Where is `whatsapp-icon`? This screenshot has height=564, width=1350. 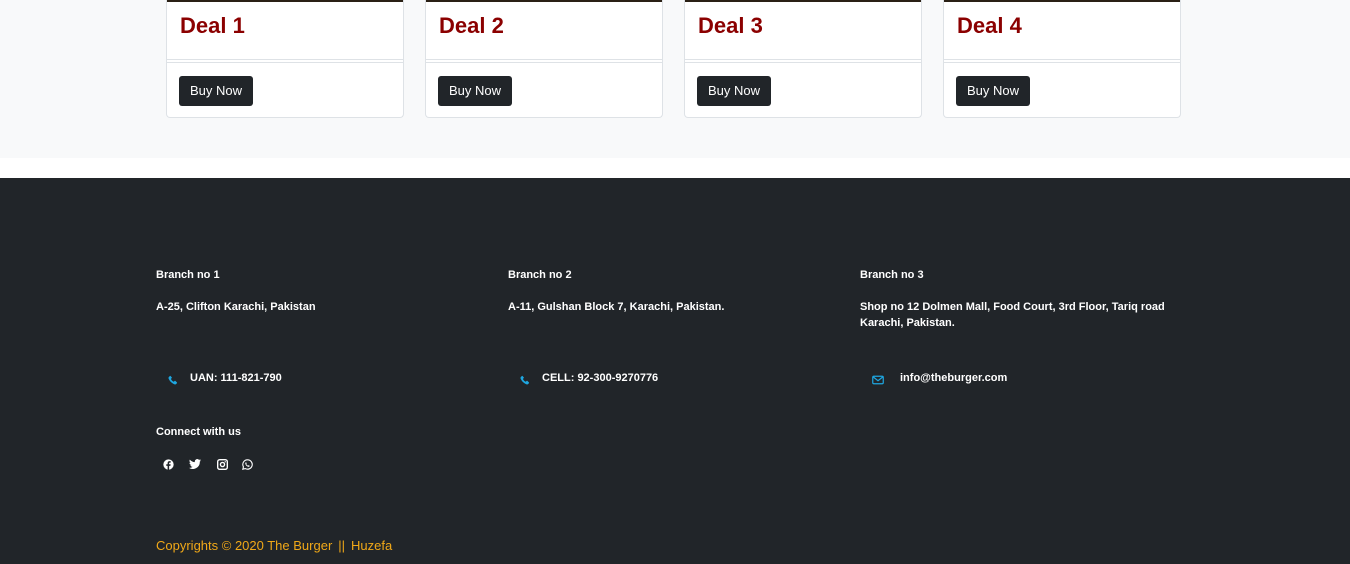
whatsapp-icon is located at coordinates (247, 464).